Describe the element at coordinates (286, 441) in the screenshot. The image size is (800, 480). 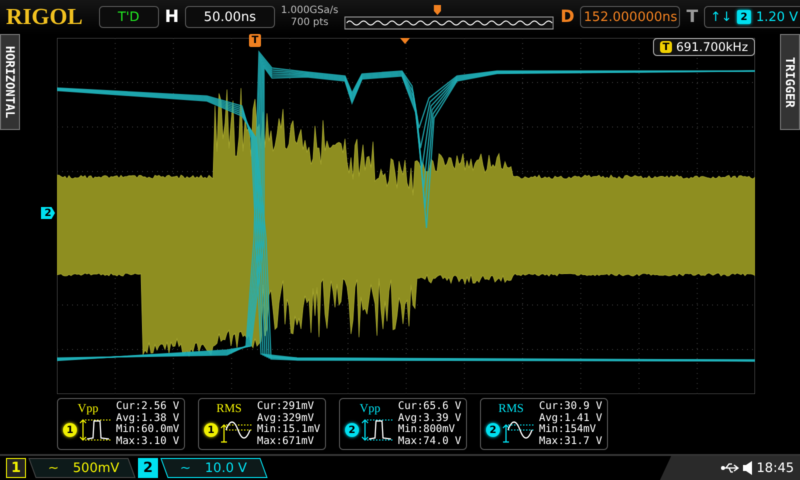
I see `measurement-value: Max:671mV` at that location.